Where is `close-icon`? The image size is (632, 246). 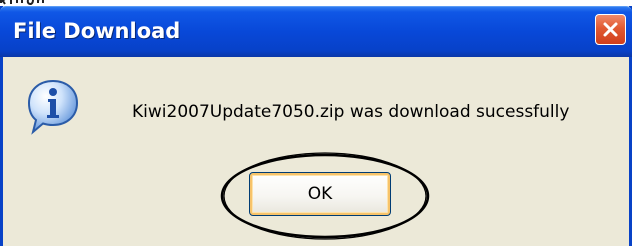
close-icon is located at coordinates (610, 29).